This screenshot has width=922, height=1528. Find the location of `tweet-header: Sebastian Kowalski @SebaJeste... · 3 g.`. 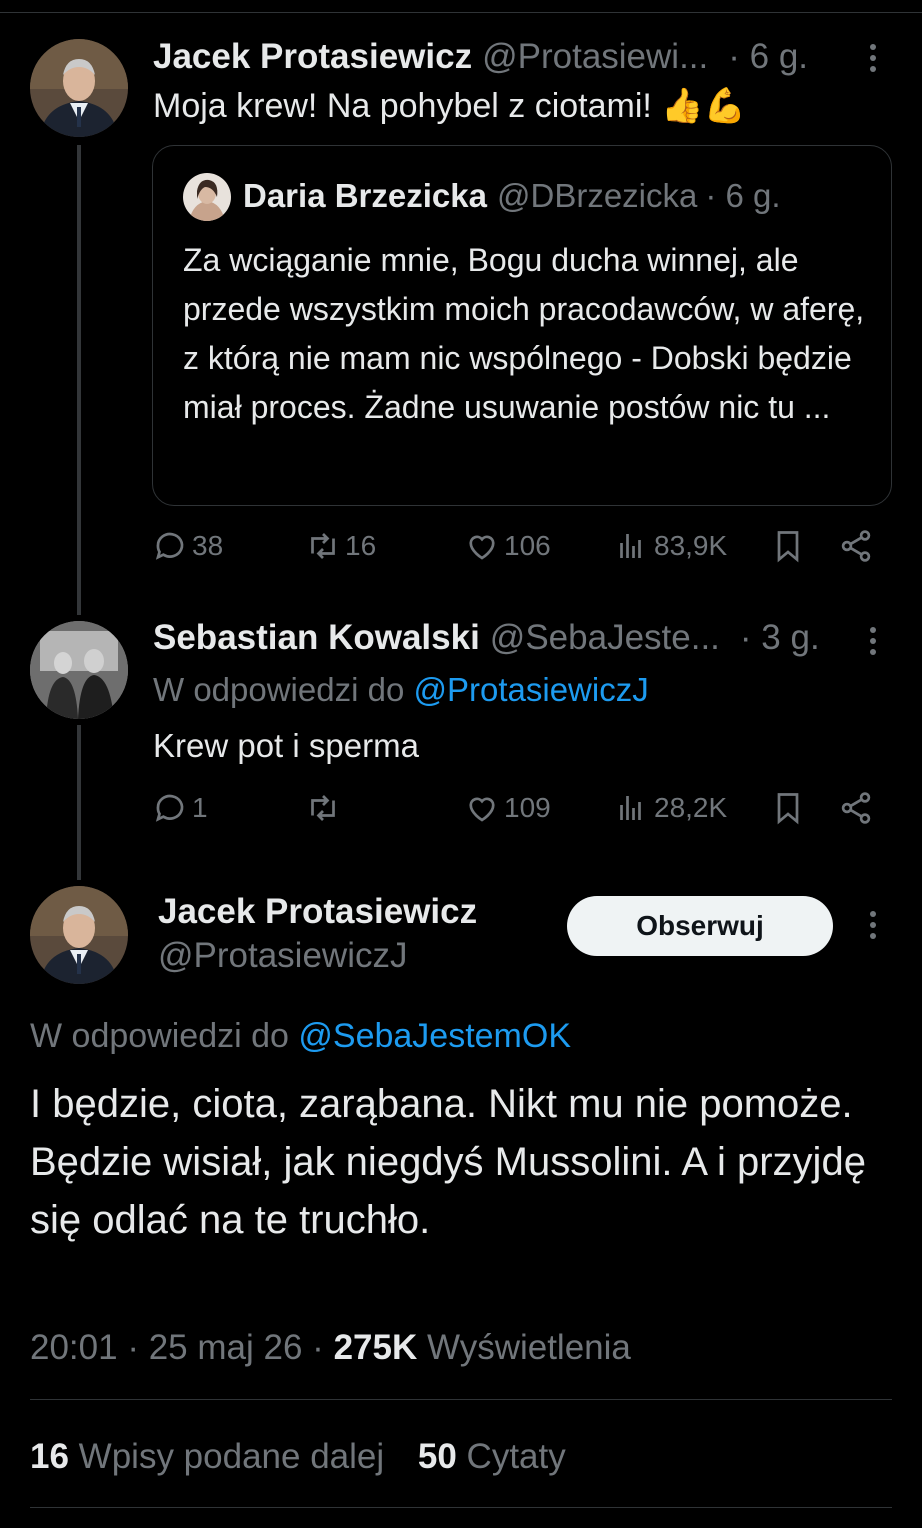

tweet-header: Sebastian Kowalski @SebaJeste... · 3 g. is located at coordinates (486, 638).